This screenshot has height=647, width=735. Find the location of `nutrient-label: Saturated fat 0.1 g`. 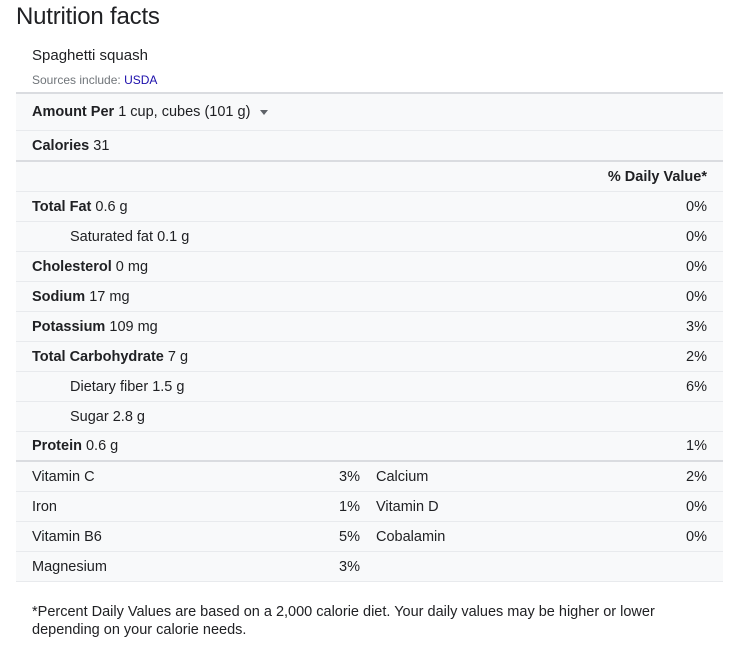

nutrient-label: Saturated fat 0.1 g is located at coordinates (359, 237).